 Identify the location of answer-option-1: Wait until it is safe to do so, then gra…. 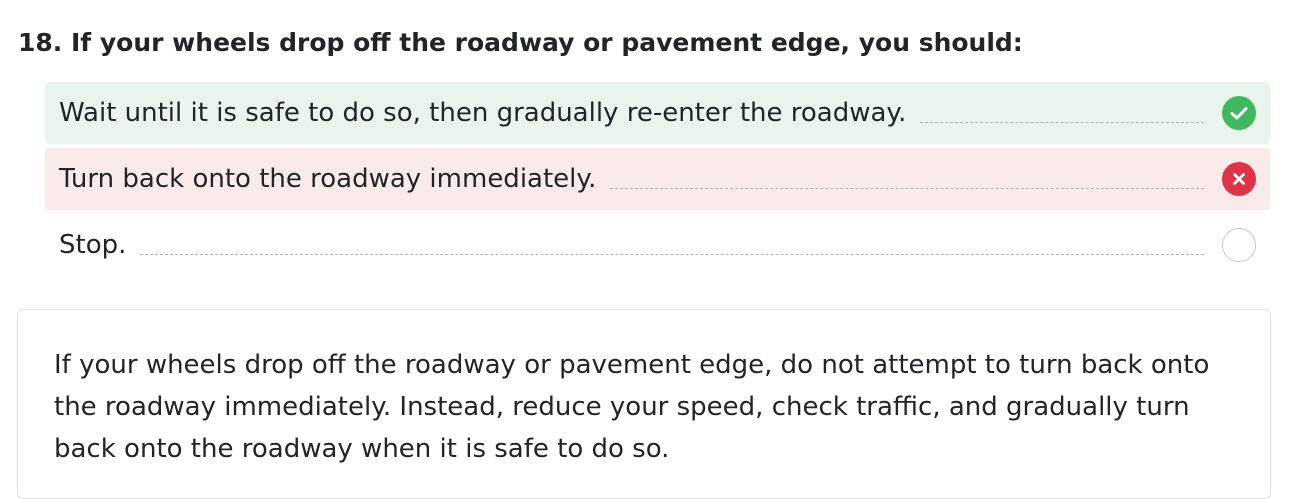
(657, 113).